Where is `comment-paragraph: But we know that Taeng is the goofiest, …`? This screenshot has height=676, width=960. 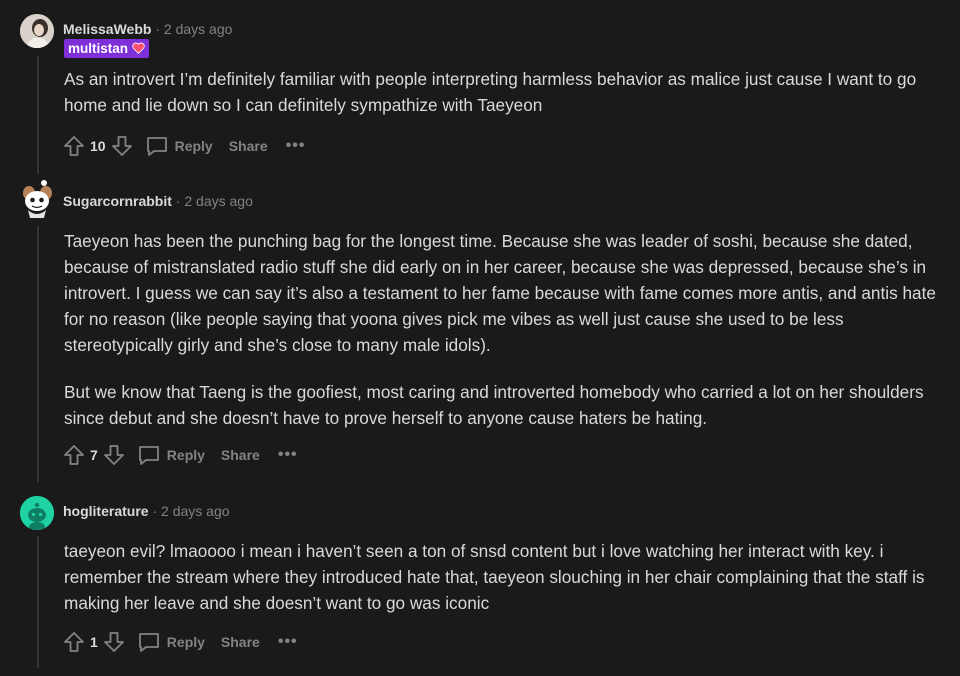 comment-paragraph: But we know that Taeng is the goofiest, … is located at coordinates (494, 405).